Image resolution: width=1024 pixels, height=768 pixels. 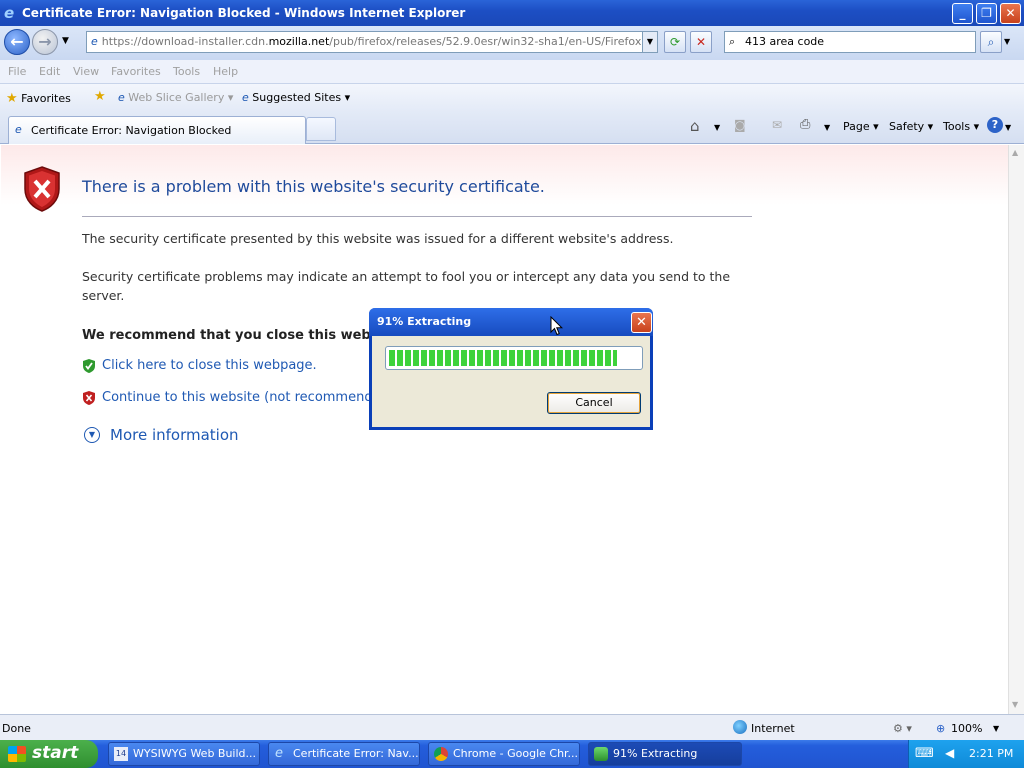 I want to click on windows-logo-icon, so click(x=17, y=754).